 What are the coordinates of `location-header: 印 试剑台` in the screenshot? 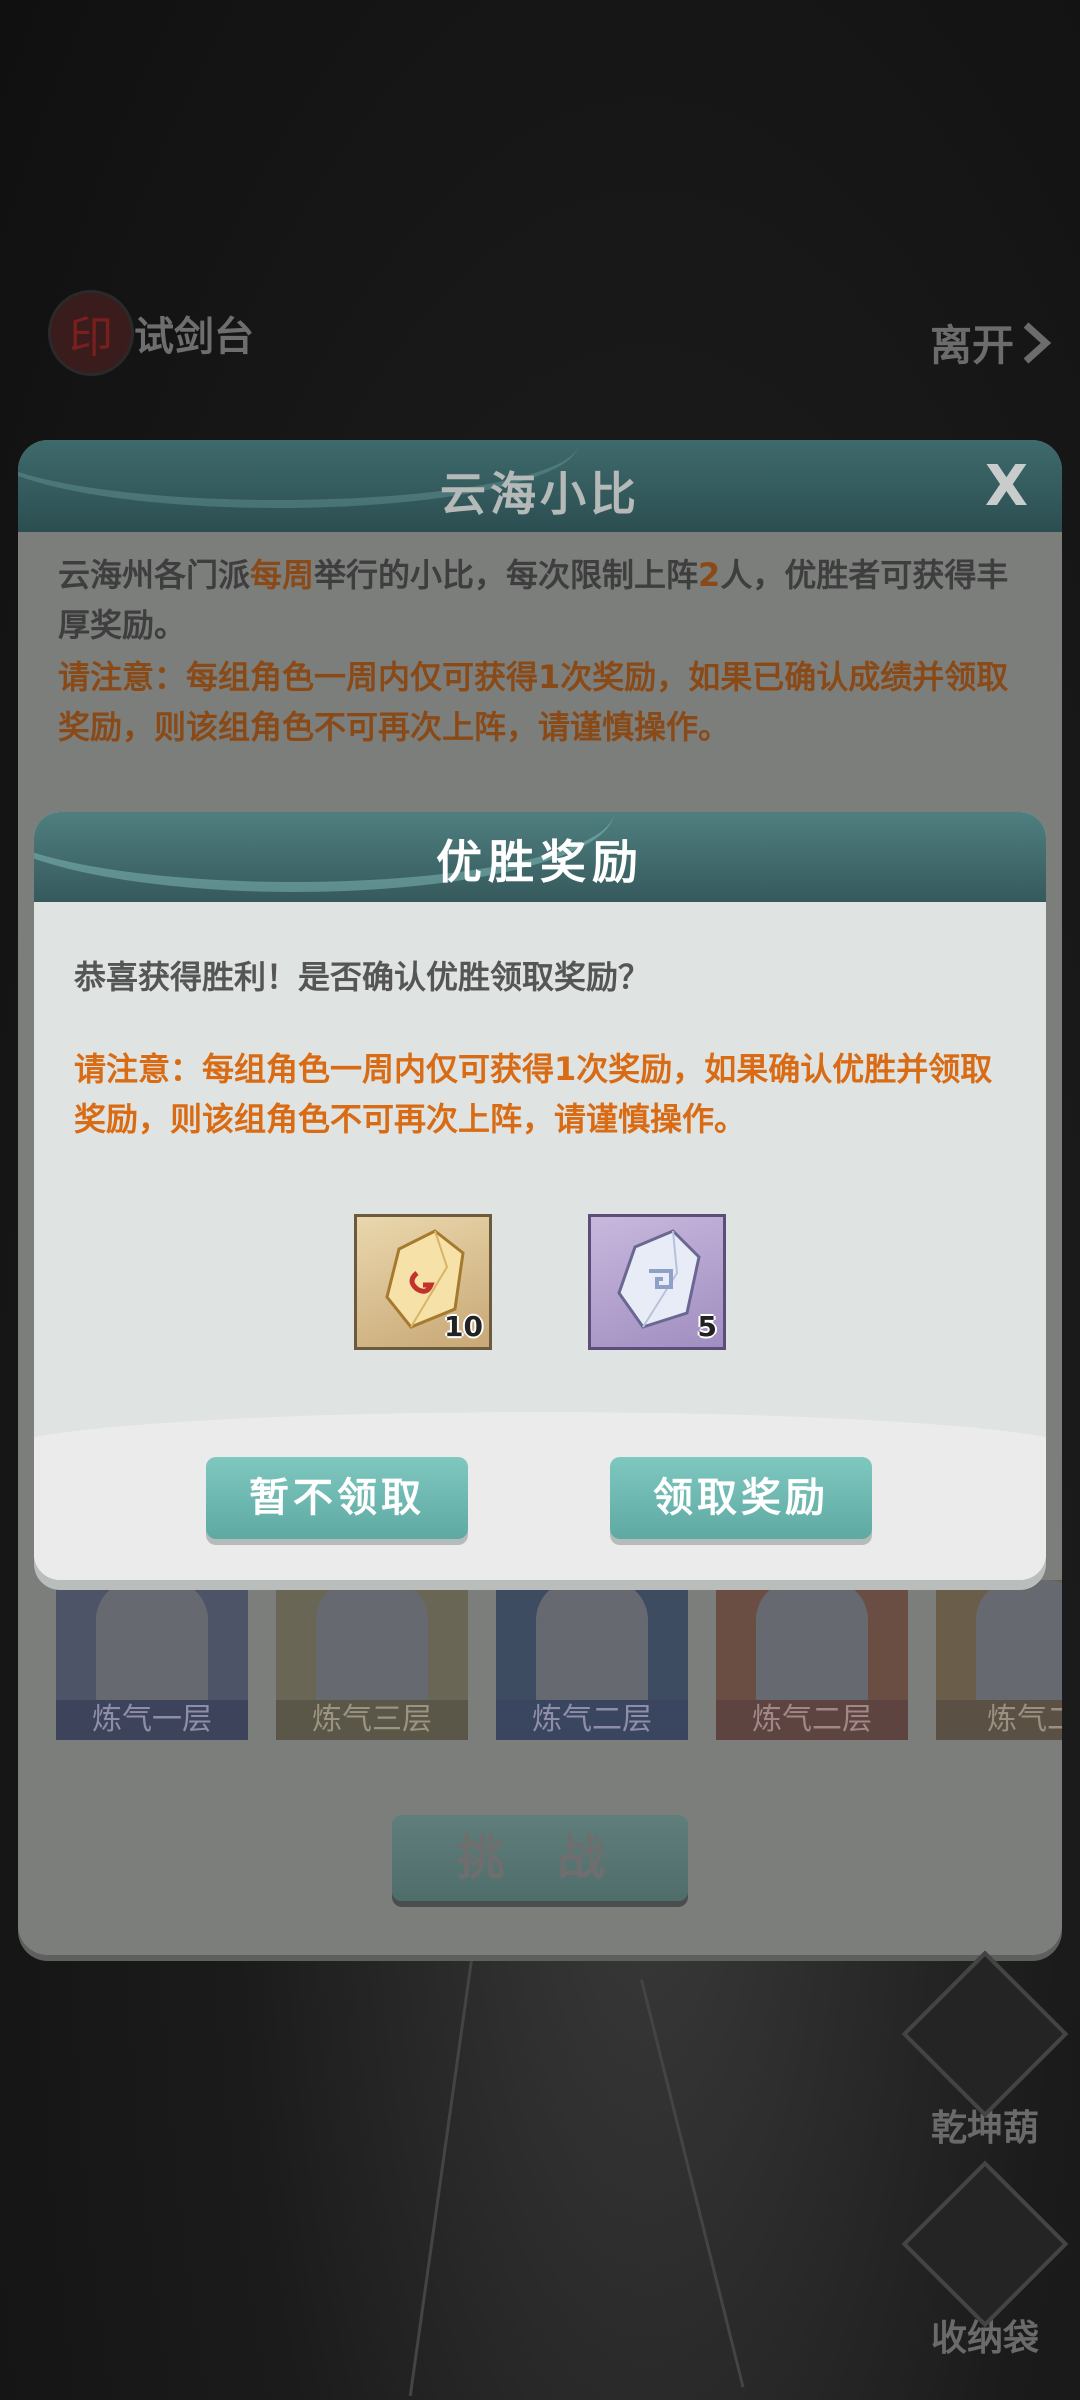 It's located at (151, 333).